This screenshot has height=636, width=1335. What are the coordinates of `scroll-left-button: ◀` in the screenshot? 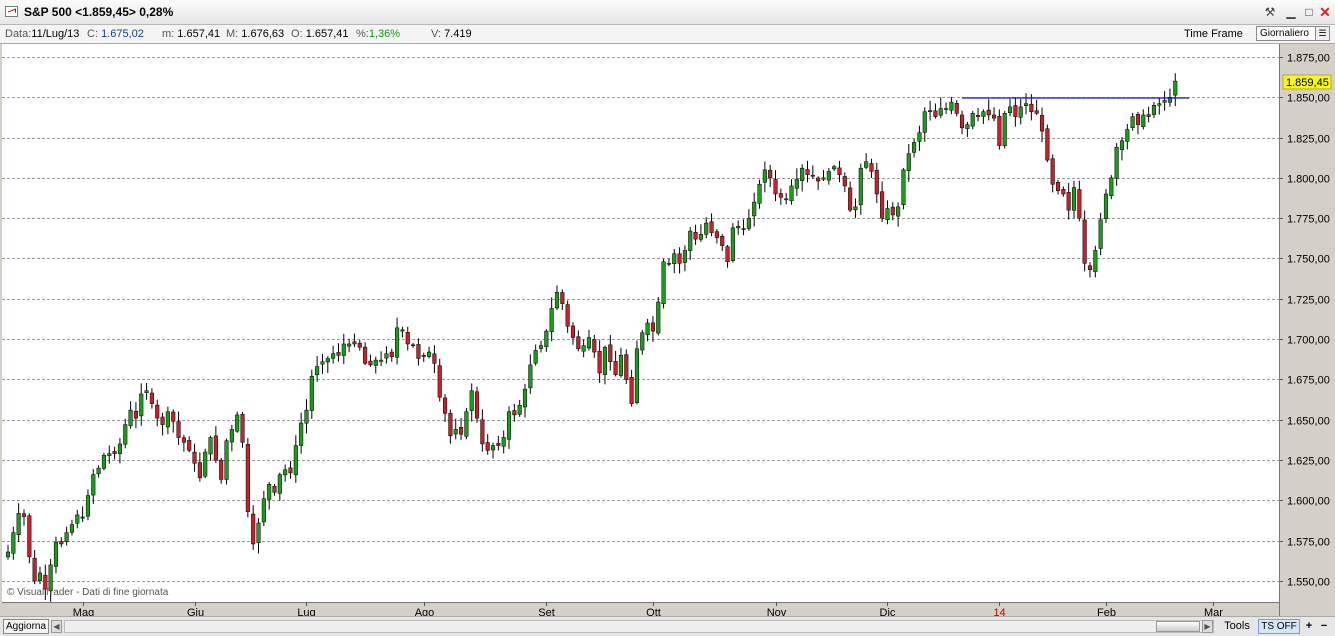 It's located at (56, 626).